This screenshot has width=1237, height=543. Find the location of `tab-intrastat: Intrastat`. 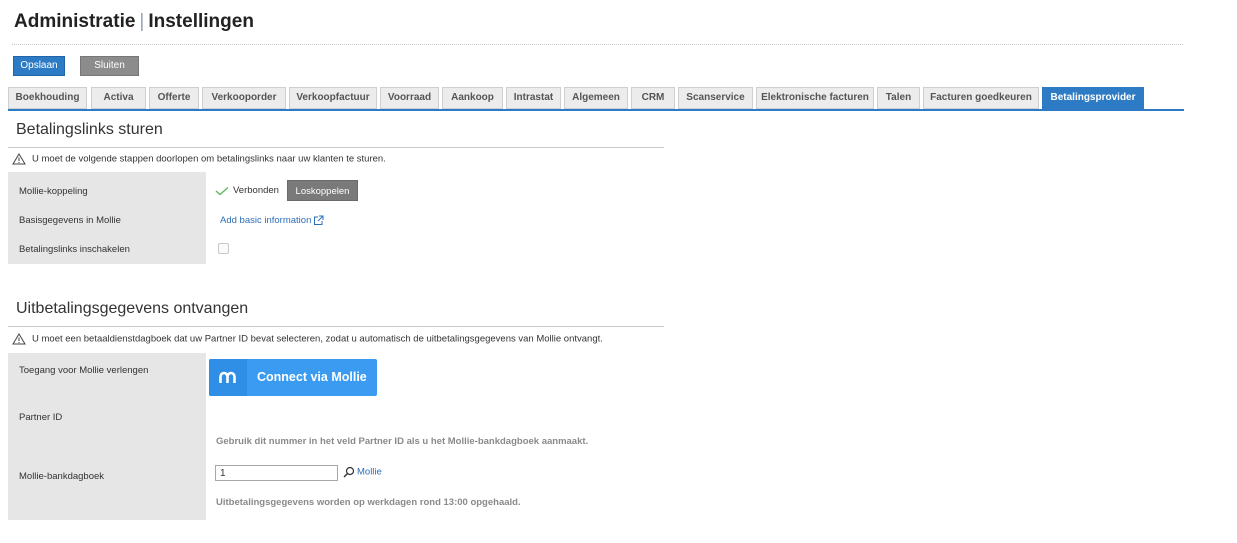

tab-intrastat: Intrastat is located at coordinates (533, 98).